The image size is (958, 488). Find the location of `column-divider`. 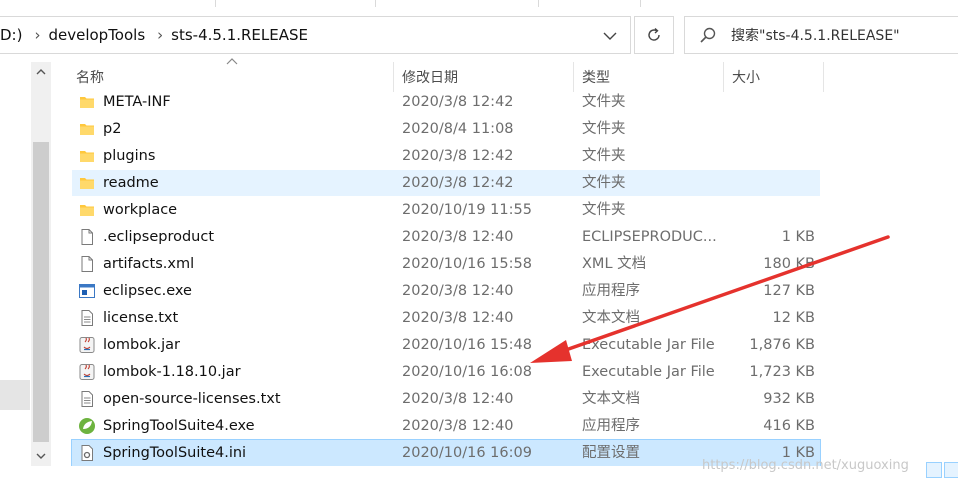

column-divider is located at coordinates (823, 77).